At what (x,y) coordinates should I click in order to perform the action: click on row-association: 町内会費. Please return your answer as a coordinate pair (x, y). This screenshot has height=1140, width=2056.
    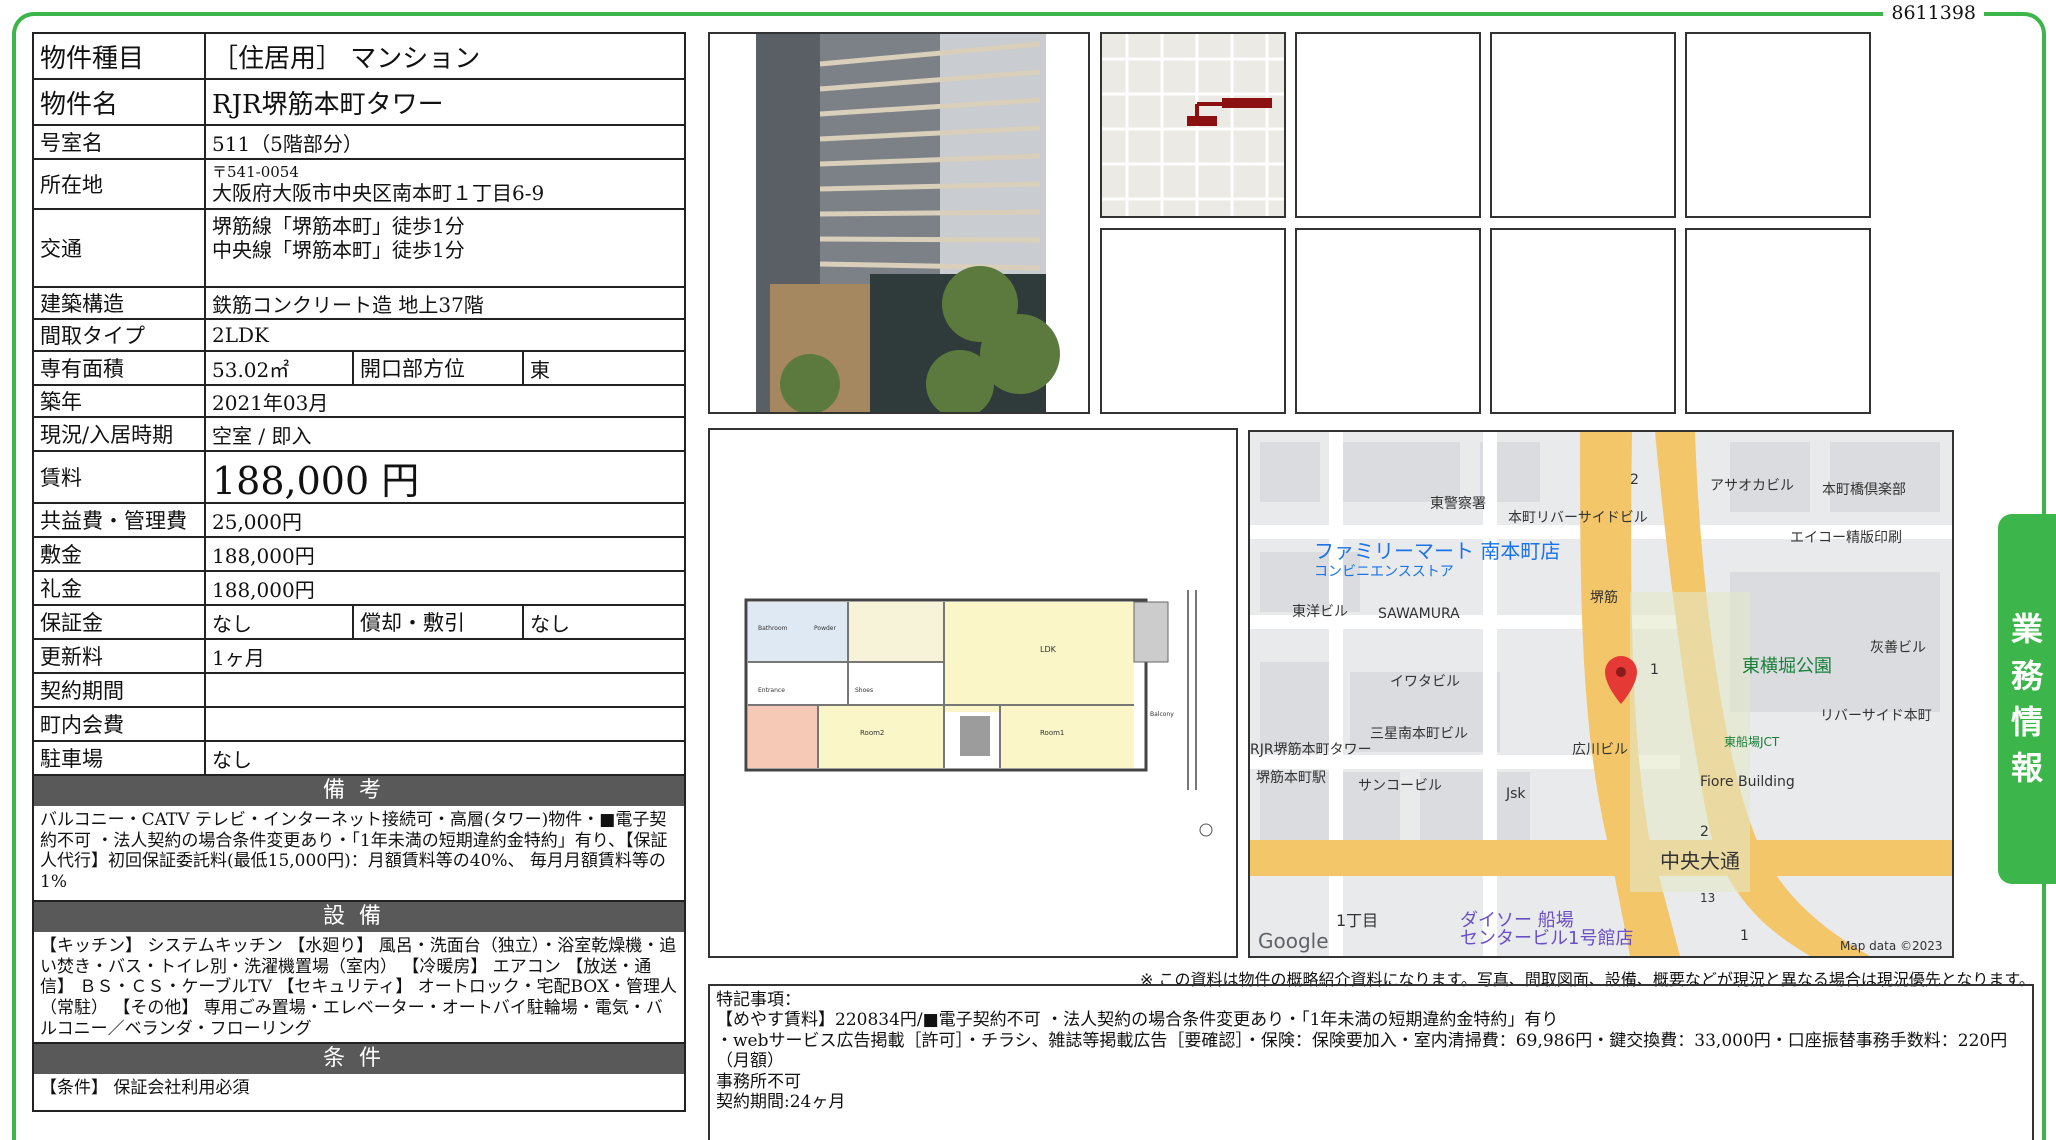
    Looking at the image, I should click on (359, 725).